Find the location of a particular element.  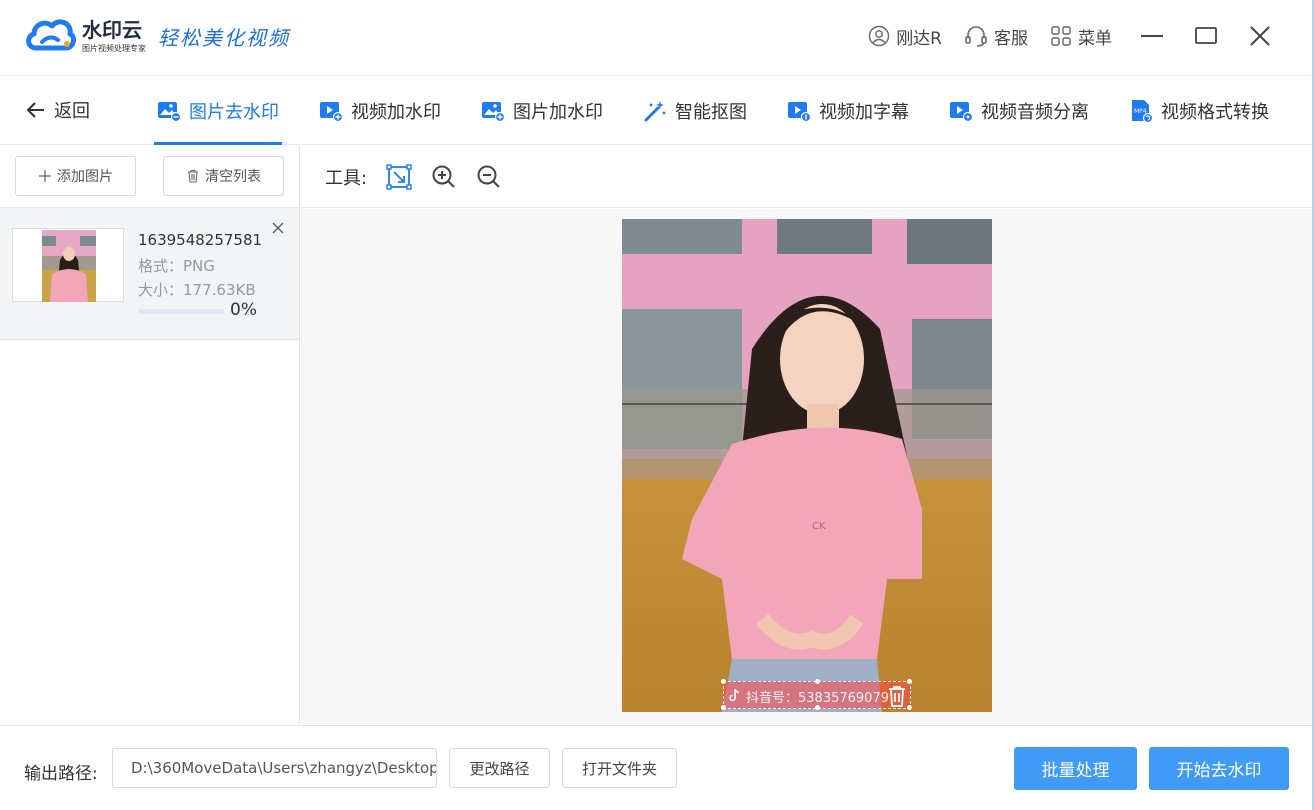

watermark-selection: 抖音号：53835769079 is located at coordinates (816, 694).